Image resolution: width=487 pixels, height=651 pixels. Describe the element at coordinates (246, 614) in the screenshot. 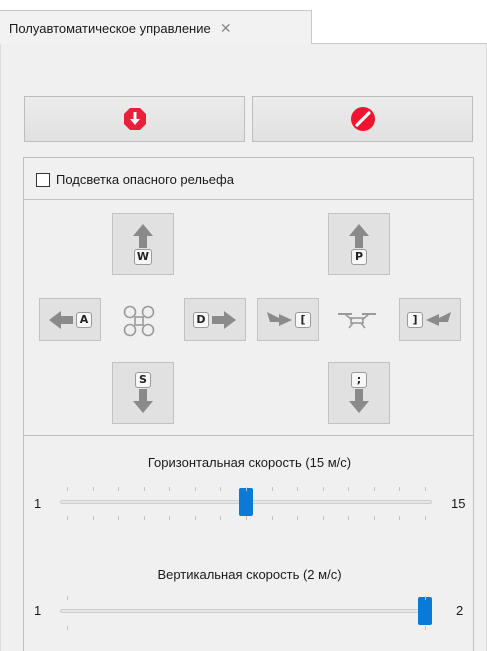

I see `vertical-speed-slider` at that location.